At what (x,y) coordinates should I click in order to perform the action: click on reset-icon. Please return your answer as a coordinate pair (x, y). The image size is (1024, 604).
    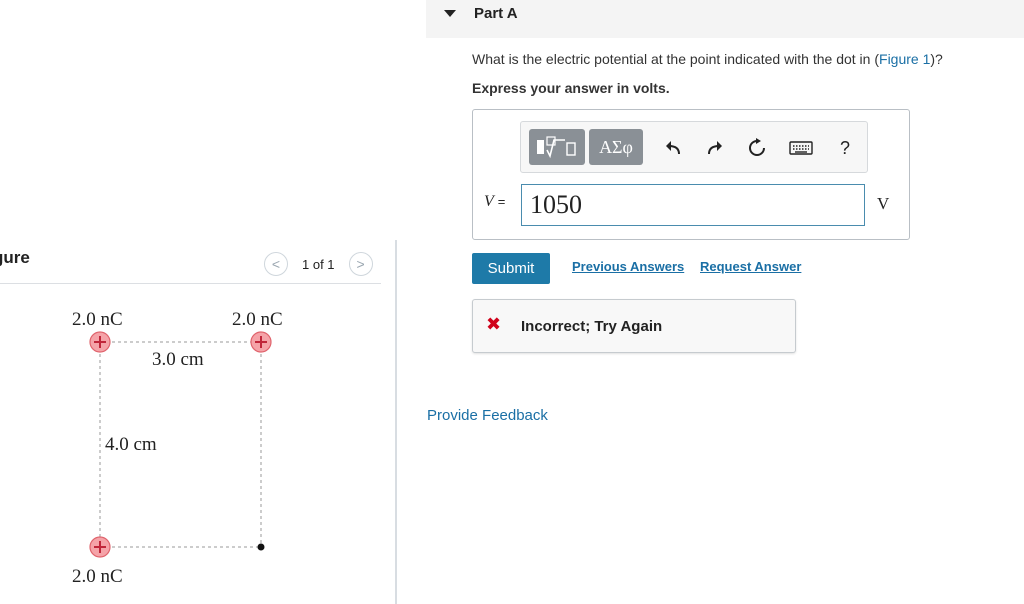
    Looking at the image, I should click on (757, 147).